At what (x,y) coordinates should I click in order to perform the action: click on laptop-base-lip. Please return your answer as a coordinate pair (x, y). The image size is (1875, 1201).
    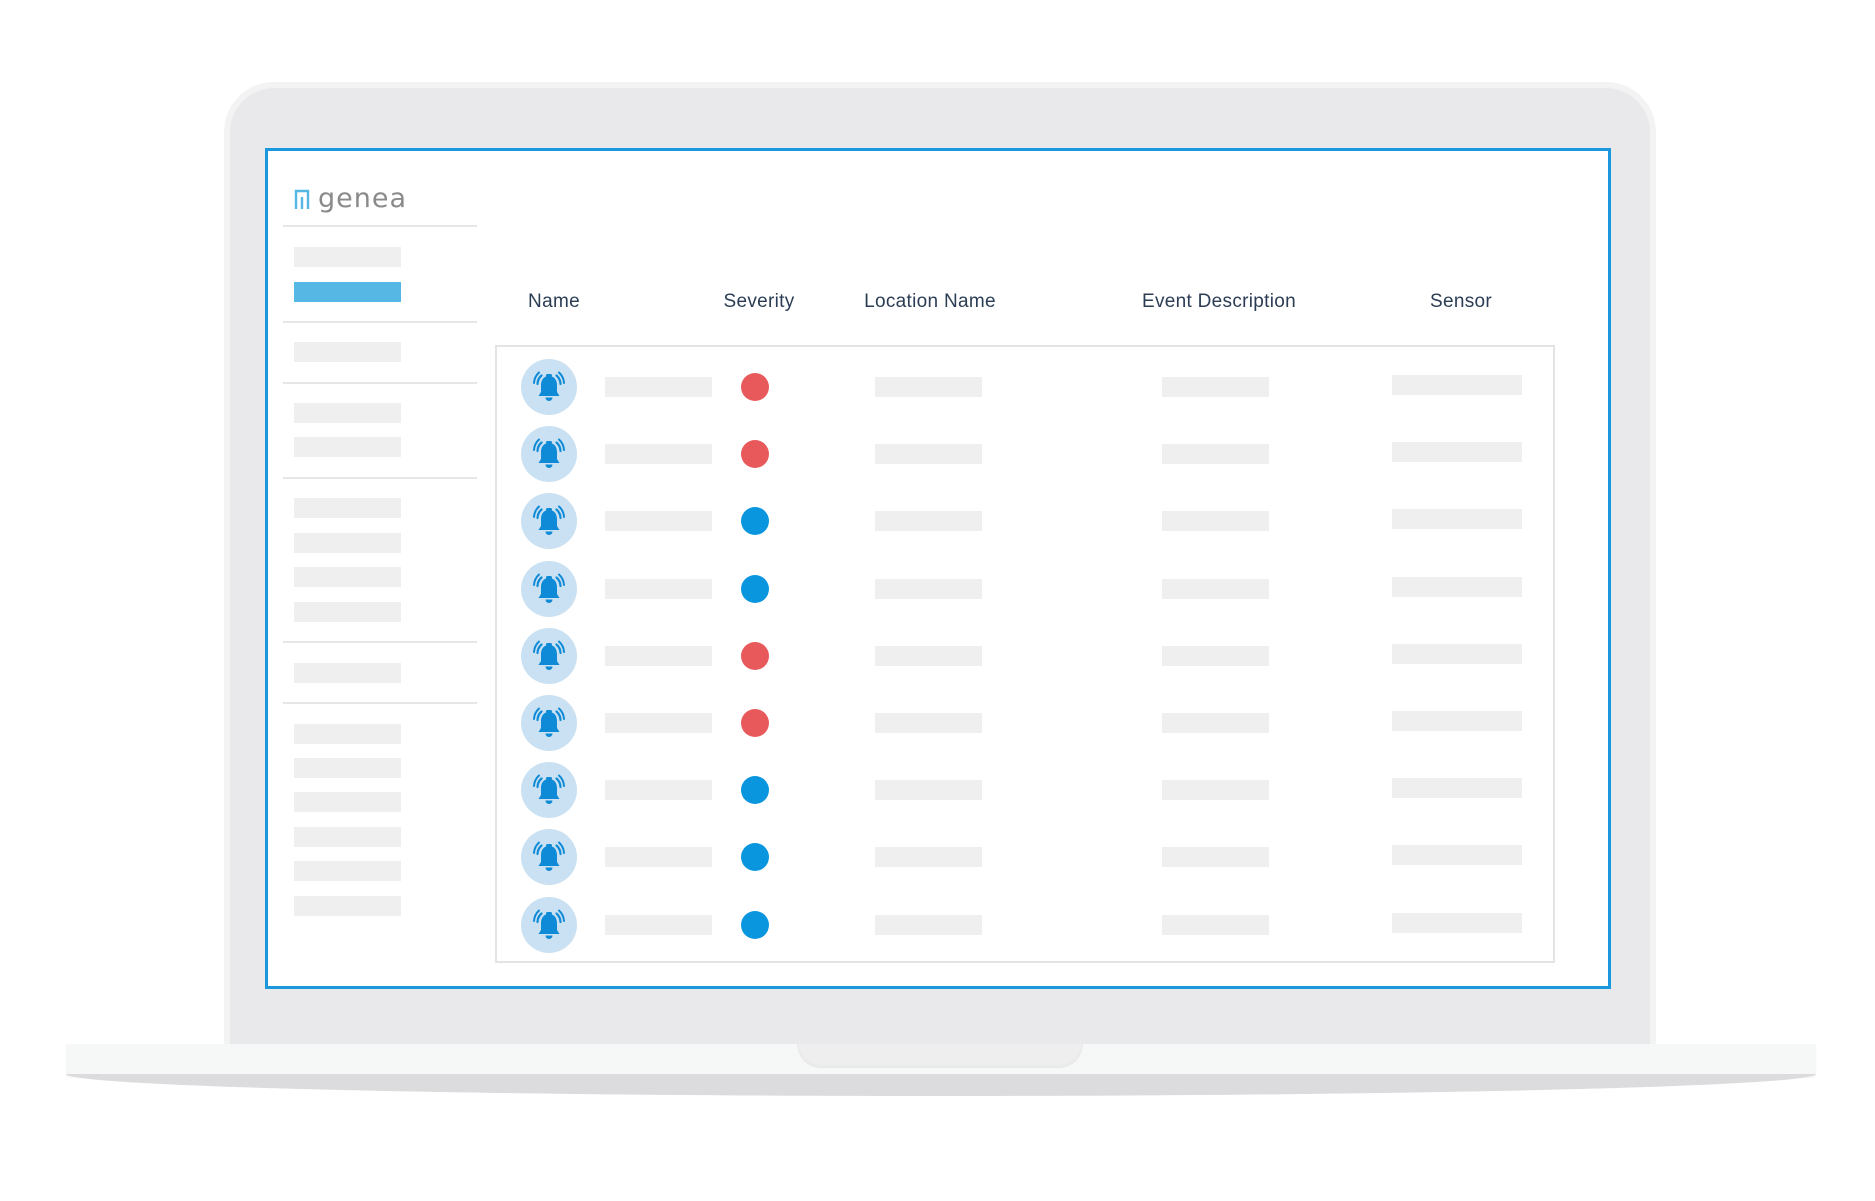
    Looking at the image, I should click on (941, 1085).